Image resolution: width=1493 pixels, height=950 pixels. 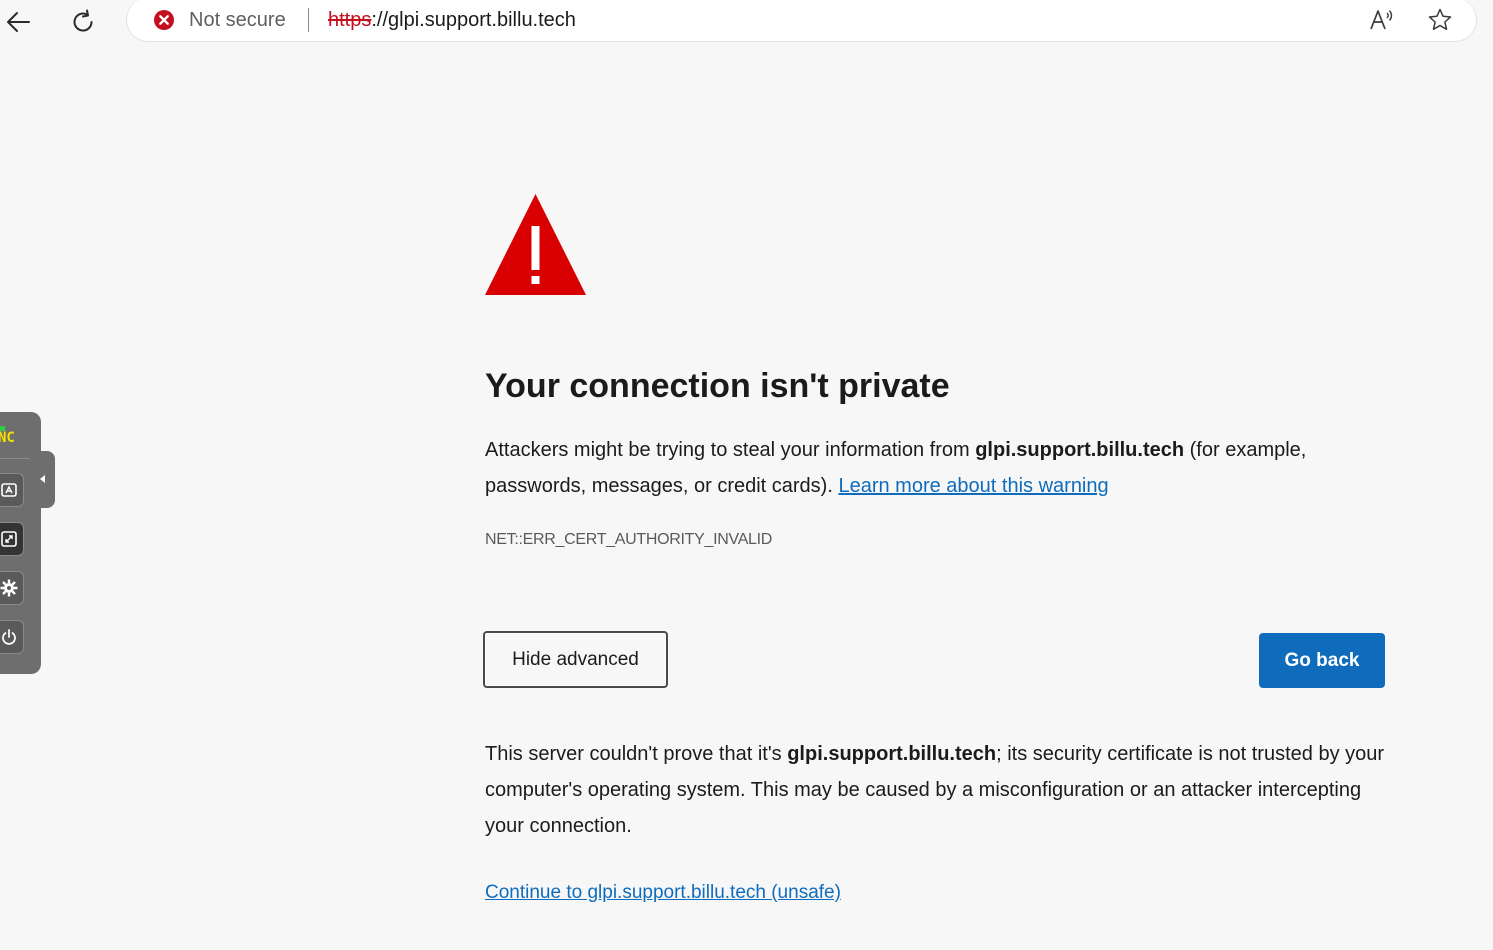 What do you see at coordinates (575, 659) in the screenshot?
I see `hide-advanced-button: Hide advanced` at bounding box center [575, 659].